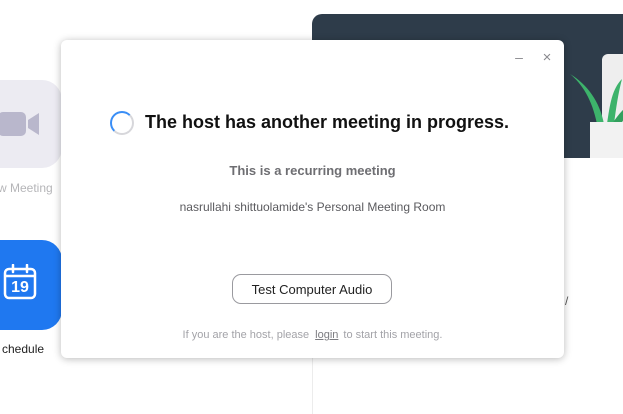  I want to click on schedule-label: chedule, so click(23, 349).